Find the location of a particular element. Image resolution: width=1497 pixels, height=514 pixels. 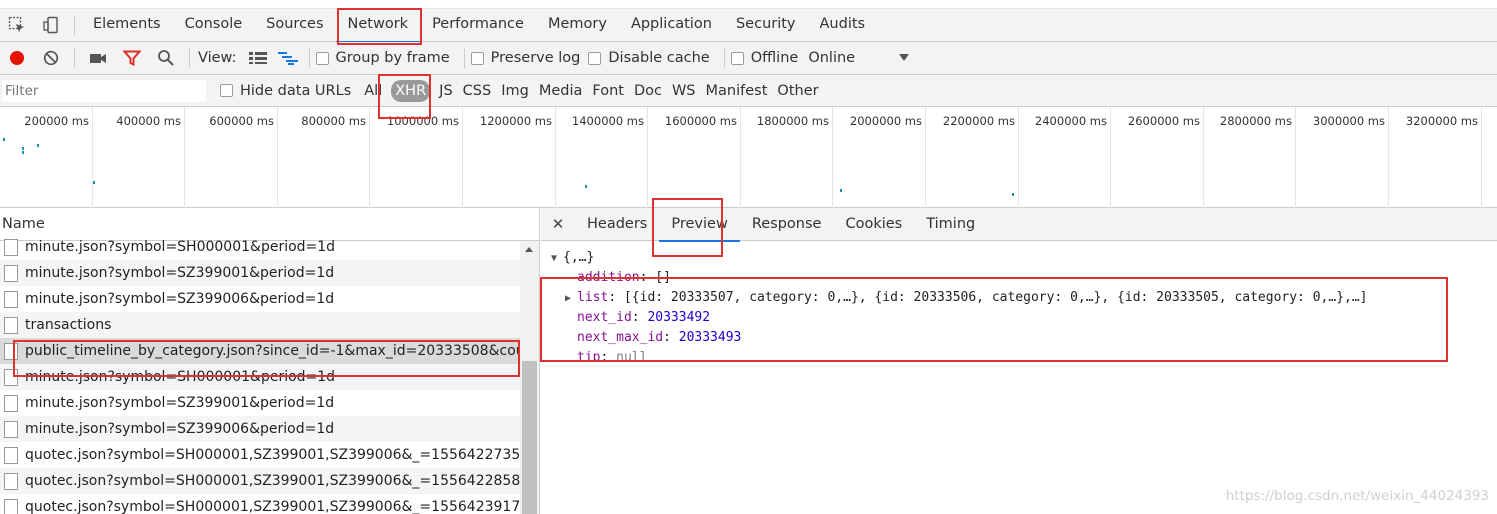

tab-headers: Headers is located at coordinates (617, 224).